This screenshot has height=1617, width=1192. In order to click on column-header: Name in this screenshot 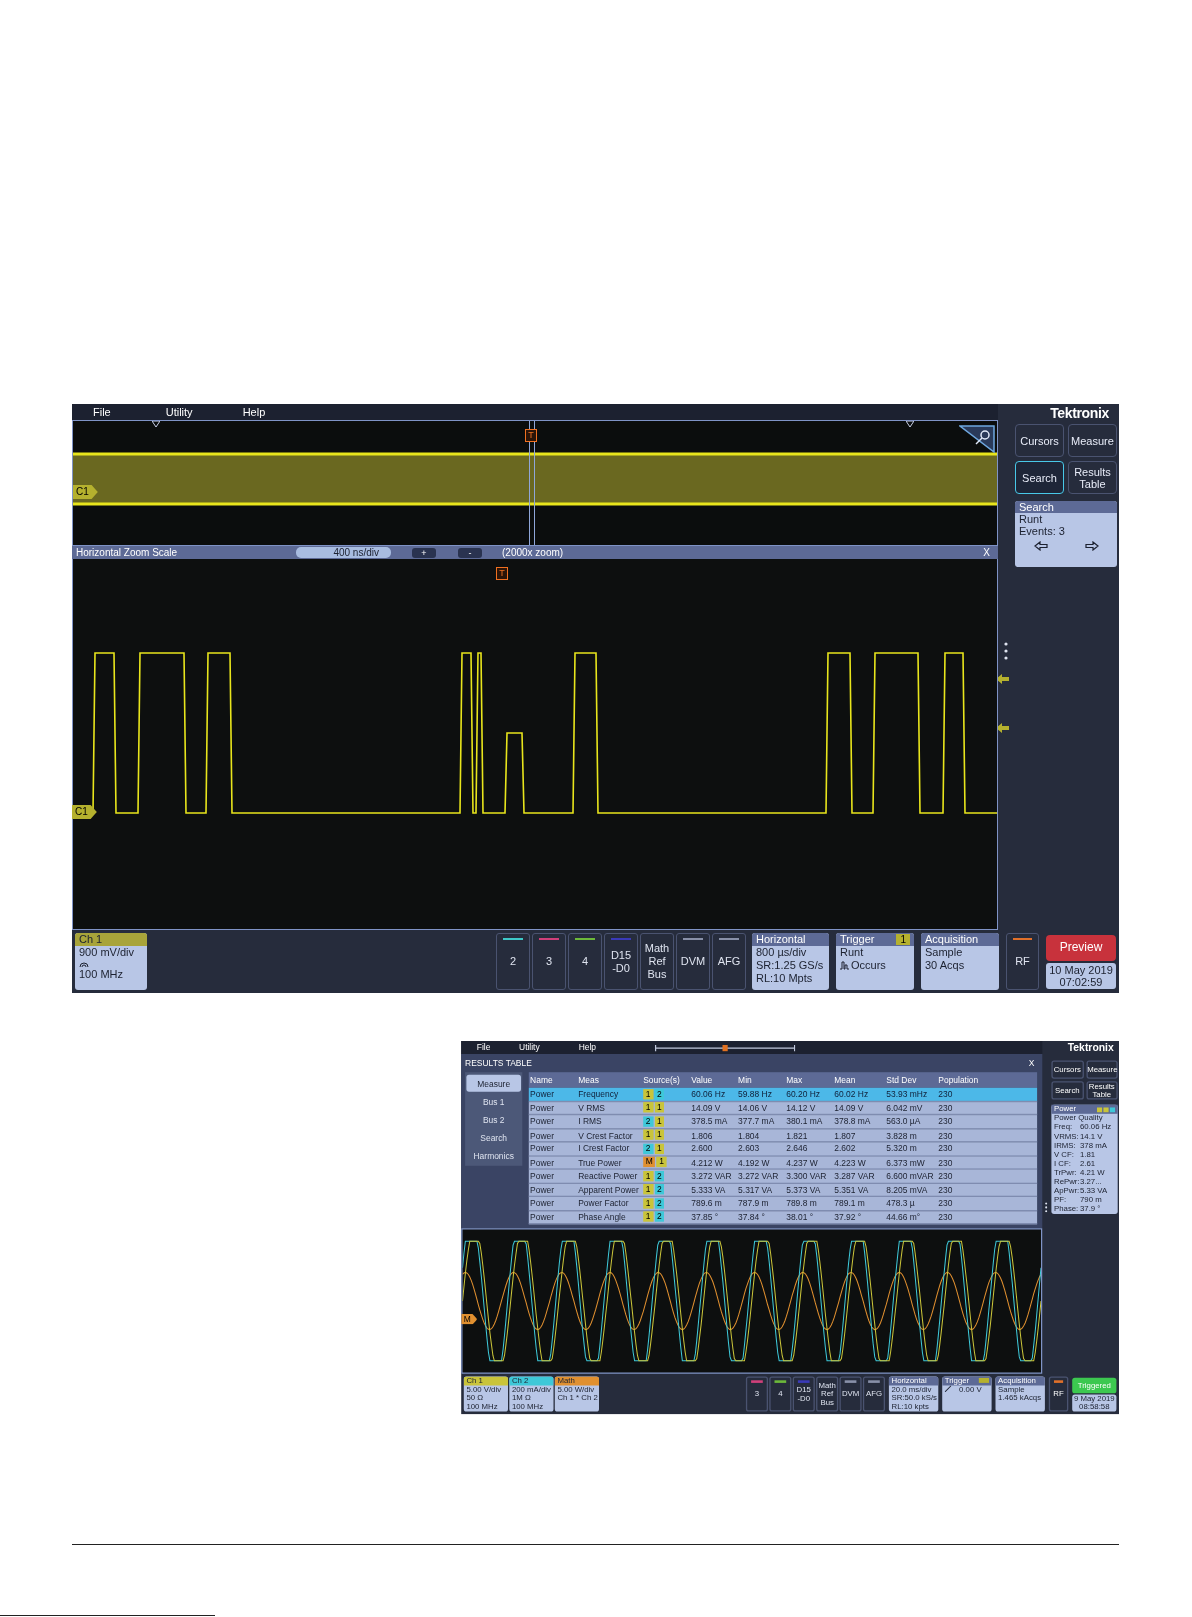, I will do `click(552, 1080)`.